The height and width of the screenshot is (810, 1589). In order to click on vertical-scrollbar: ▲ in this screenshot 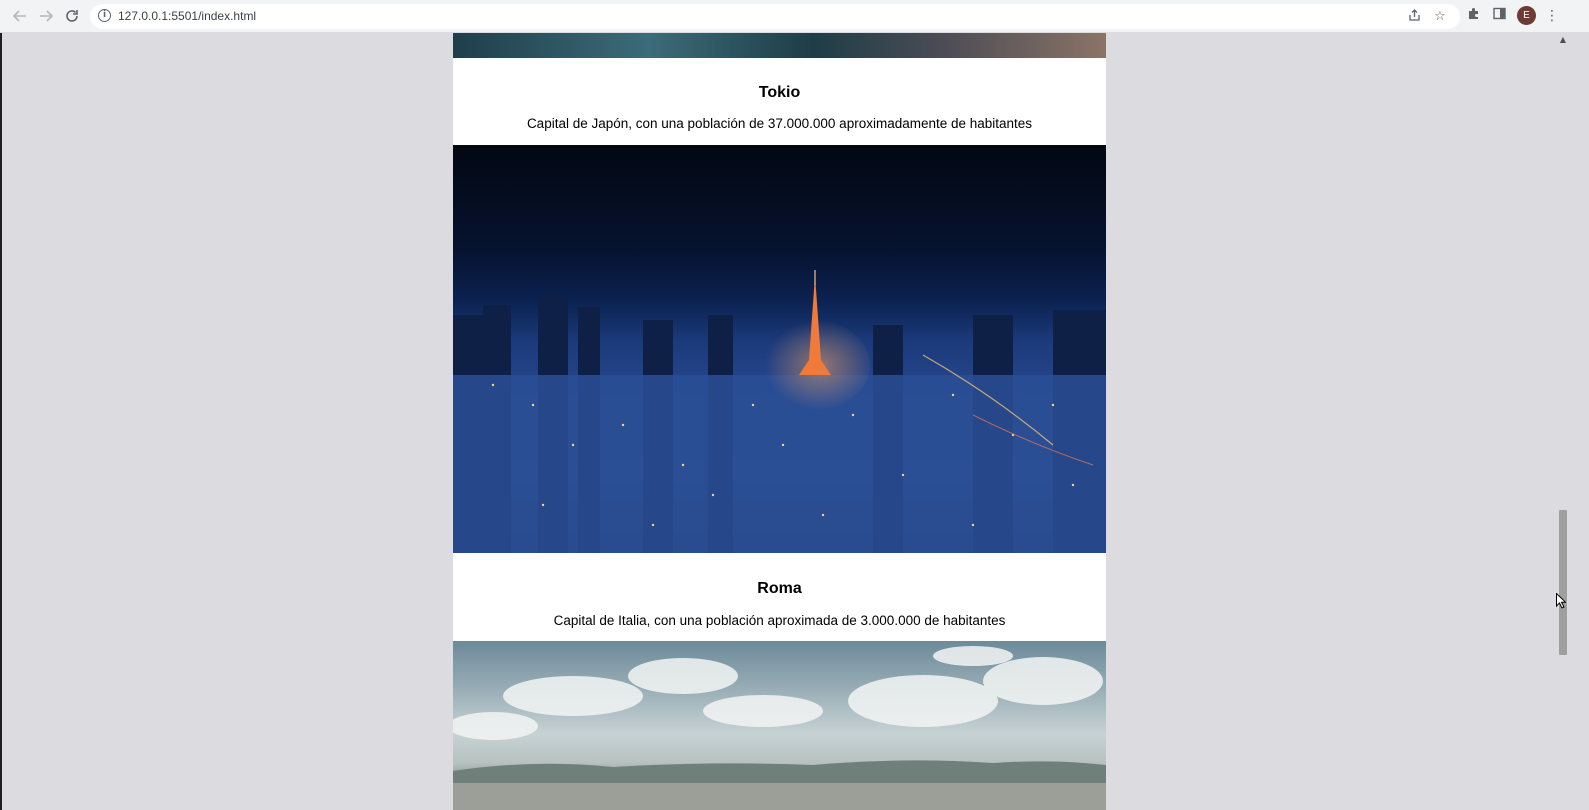, I will do `click(1563, 421)`.